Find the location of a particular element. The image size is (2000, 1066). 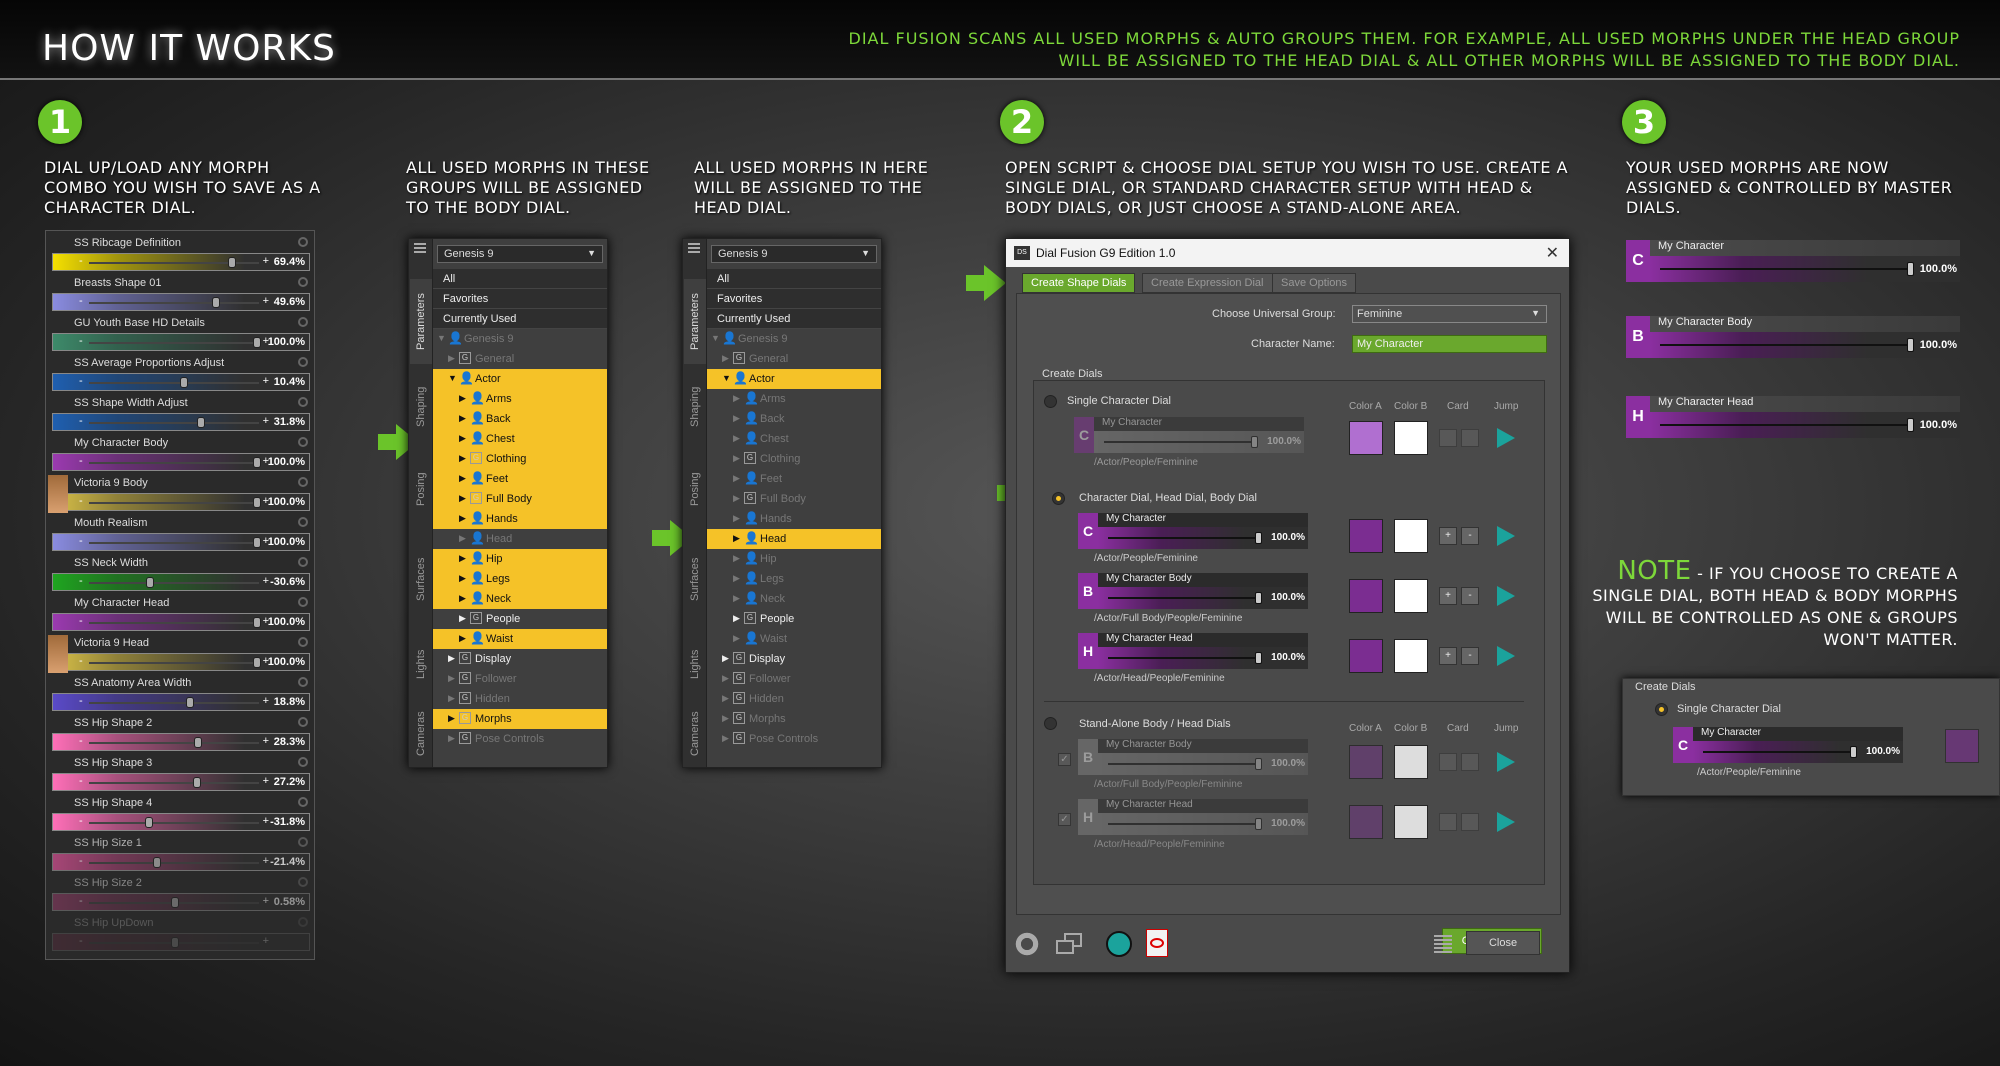

tree-row-waist: ▶ 👤 Waist is located at coordinates (520, 639).